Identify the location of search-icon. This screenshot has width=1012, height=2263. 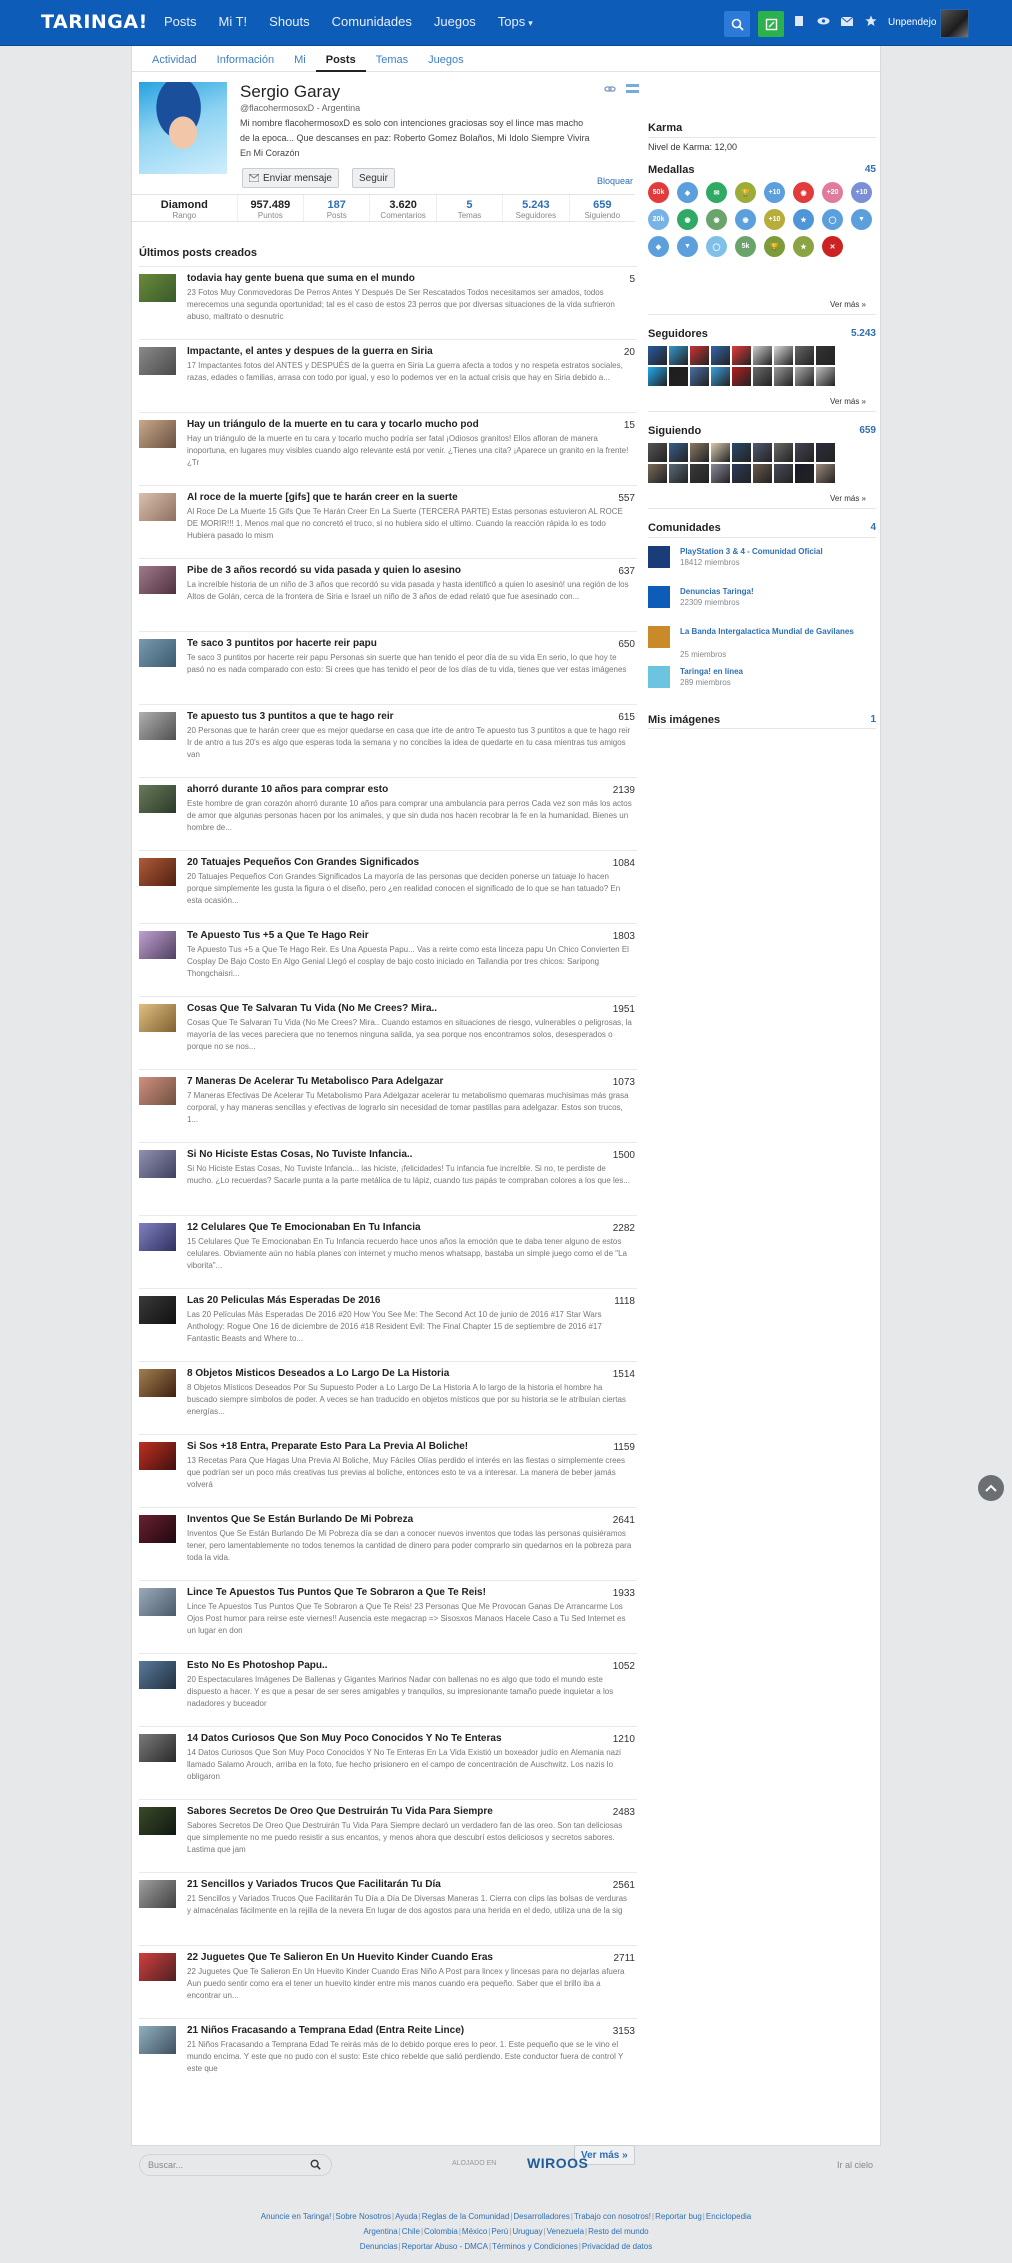
(315, 2164).